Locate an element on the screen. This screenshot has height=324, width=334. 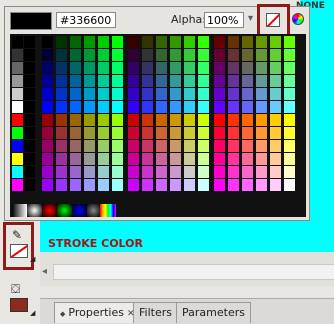
alpha-stepper-icon: ▾ is located at coordinates (250, 18).